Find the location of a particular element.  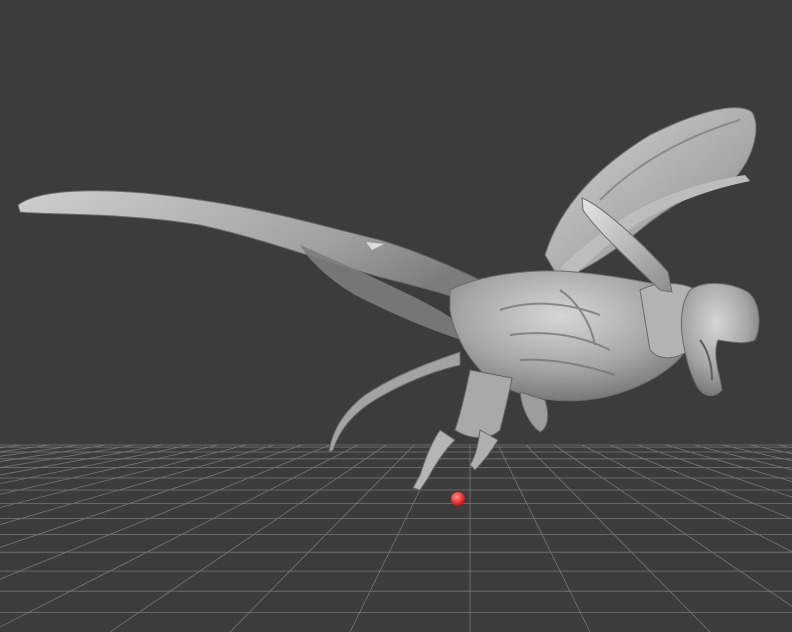

hind-leg-upper is located at coordinates (483, 403).